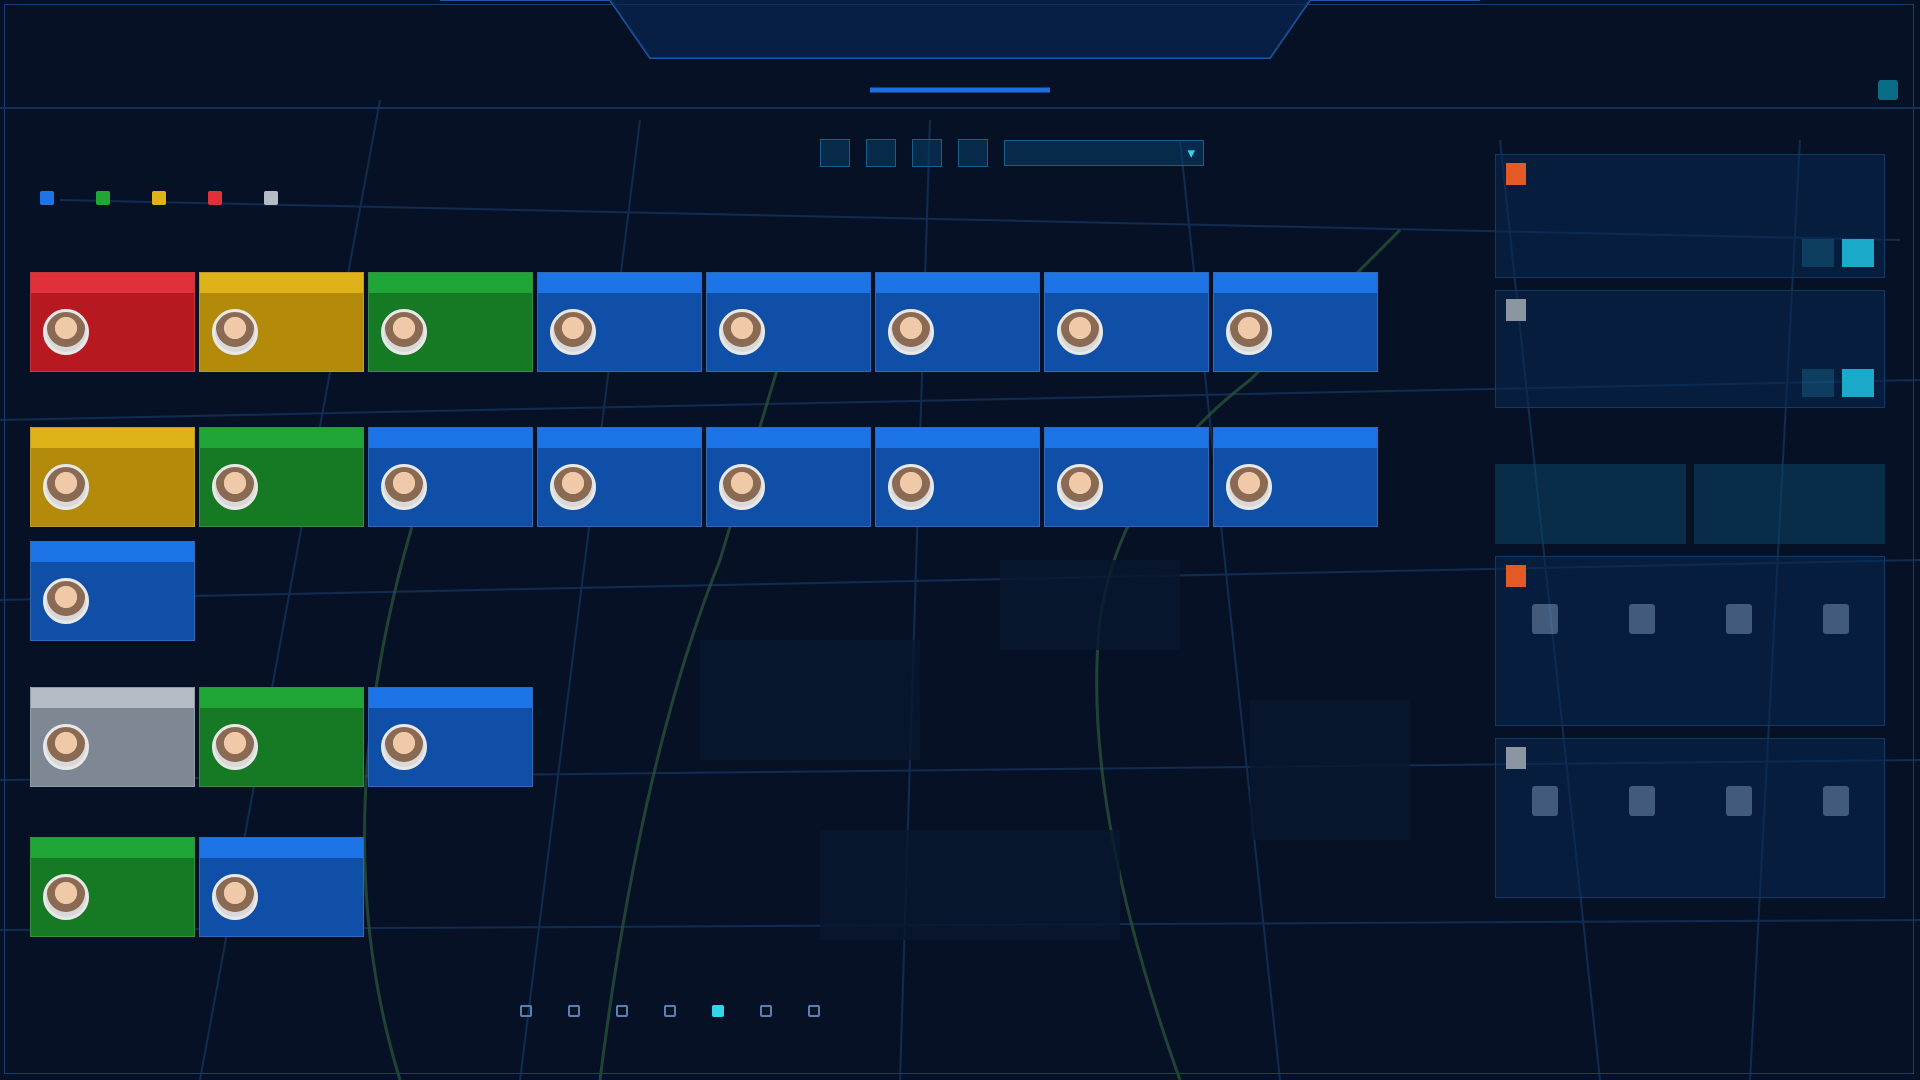 This screenshot has height=1080, width=1920. I want to click on alert-tag, so click(1516, 174).